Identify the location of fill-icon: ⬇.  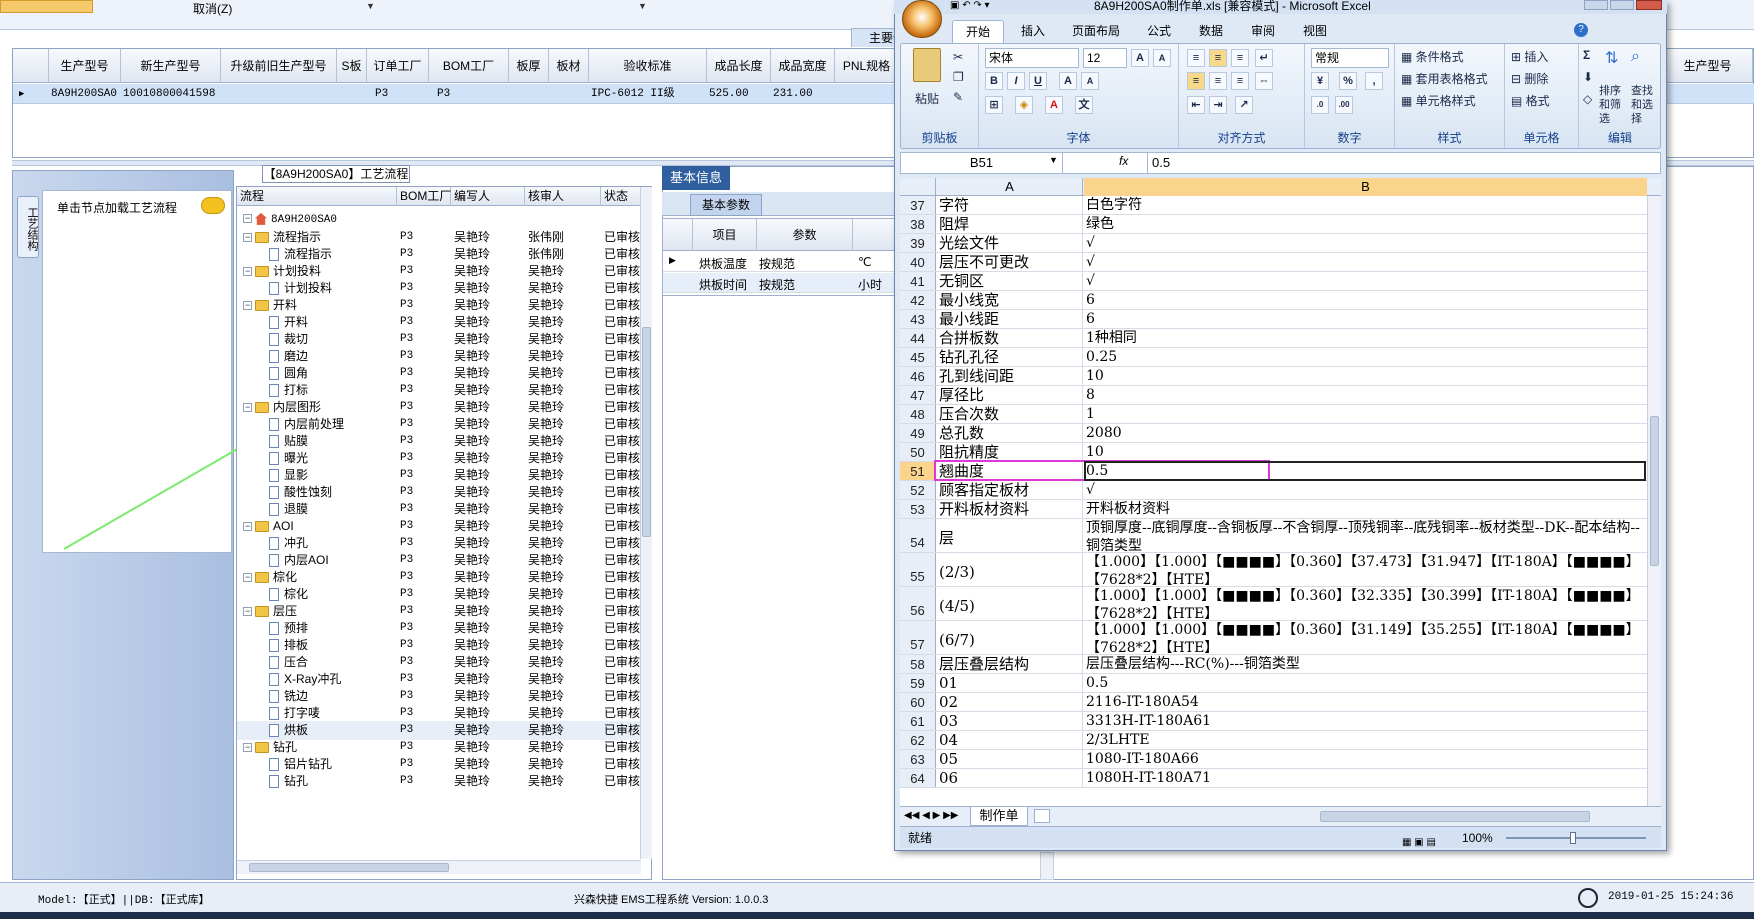
(1588, 77).